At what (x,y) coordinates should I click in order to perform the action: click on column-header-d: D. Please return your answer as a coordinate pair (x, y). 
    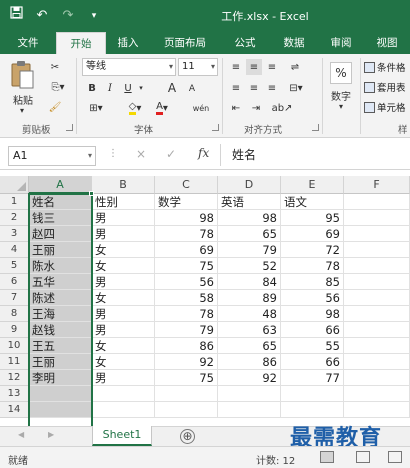
    Looking at the image, I should click on (249, 185).